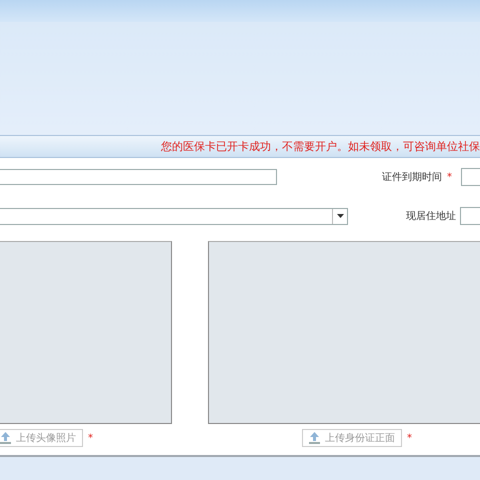  I want to click on caret-icon, so click(339, 216).